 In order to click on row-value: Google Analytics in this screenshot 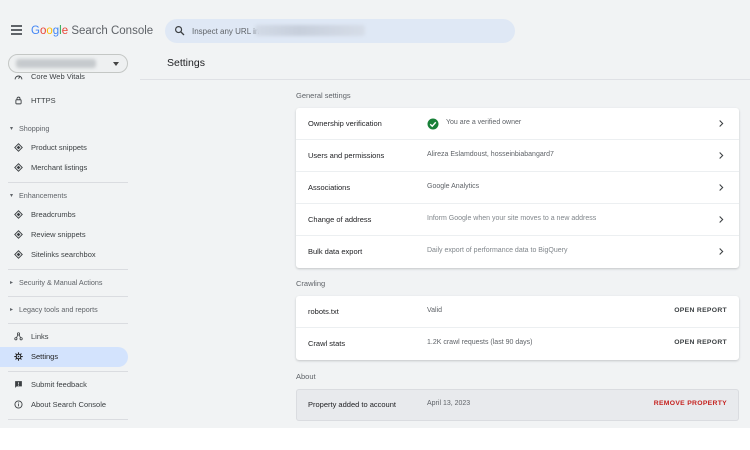, I will do `click(453, 186)`.